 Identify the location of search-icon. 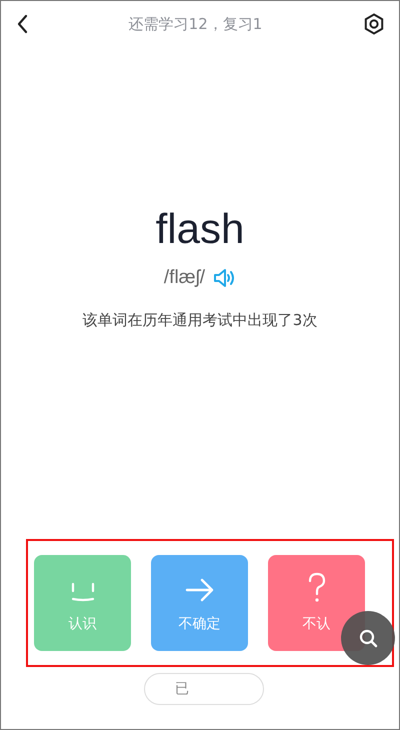
(368, 638).